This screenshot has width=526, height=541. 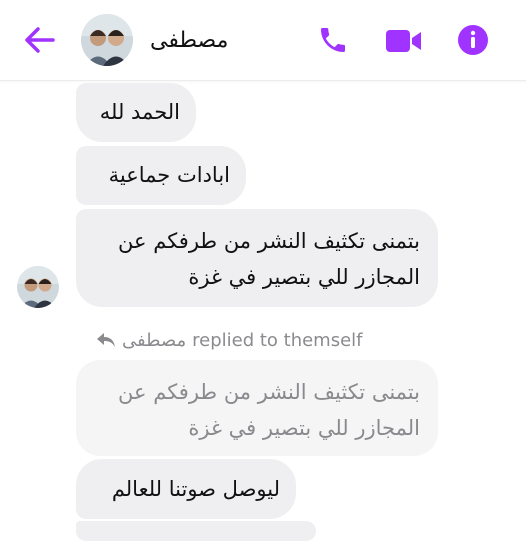 I want to click on message-bubble-partial, so click(x=196, y=531).